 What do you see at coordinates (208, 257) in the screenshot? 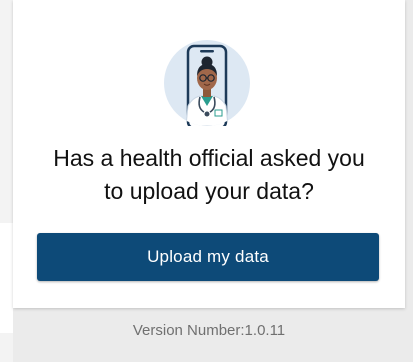
I see `upload-my-data-button: Upload my data` at bounding box center [208, 257].